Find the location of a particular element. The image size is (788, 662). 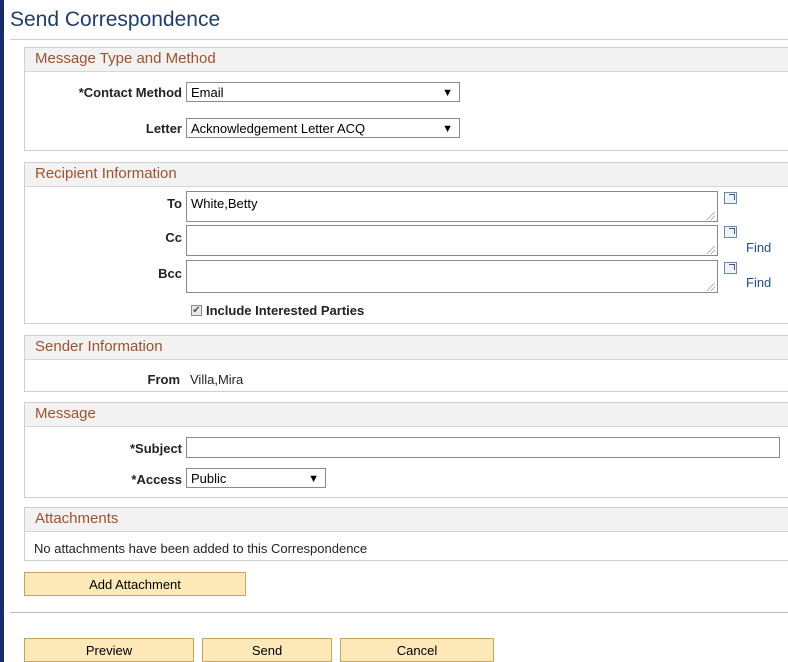

bcc-find-link: Find is located at coordinates (758, 282).